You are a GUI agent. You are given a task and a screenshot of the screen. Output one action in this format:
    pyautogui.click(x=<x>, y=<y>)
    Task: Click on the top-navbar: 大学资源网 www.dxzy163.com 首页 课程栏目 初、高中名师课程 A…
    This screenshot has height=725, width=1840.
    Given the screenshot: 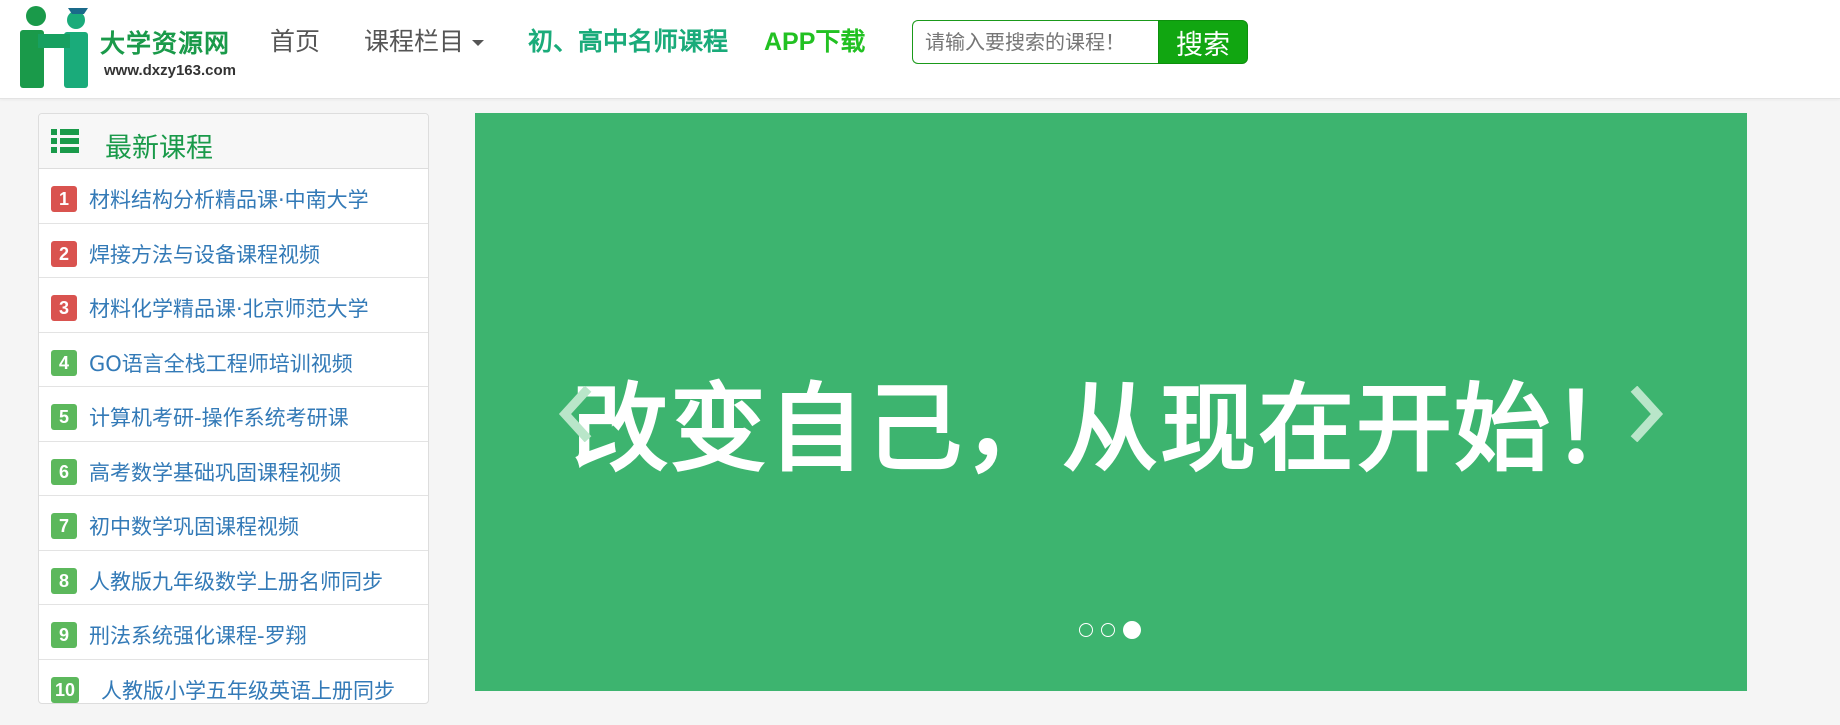 What is the action you would take?
    pyautogui.click(x=920, y=49)
    